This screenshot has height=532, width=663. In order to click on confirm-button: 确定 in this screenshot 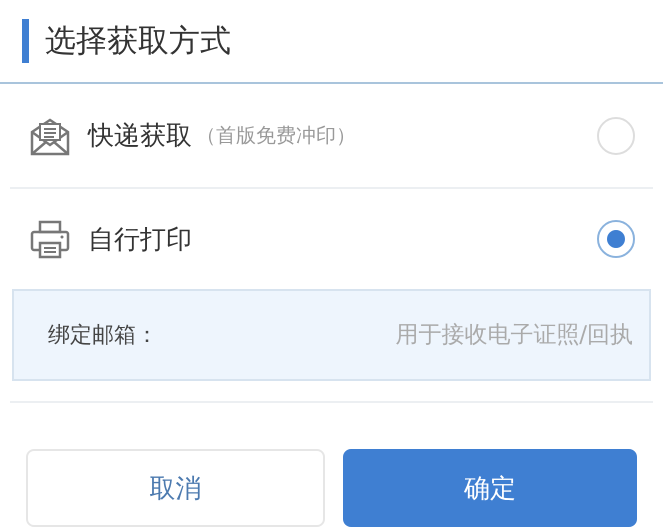, I will do `click(489, 488)`.